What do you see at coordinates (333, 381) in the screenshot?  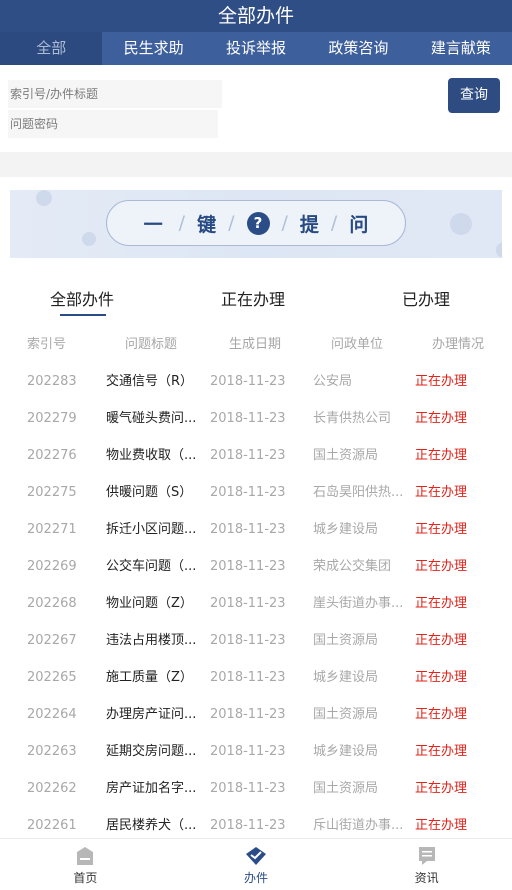 I see `cell-unit: 公安局` at bounding box center [333, 381].